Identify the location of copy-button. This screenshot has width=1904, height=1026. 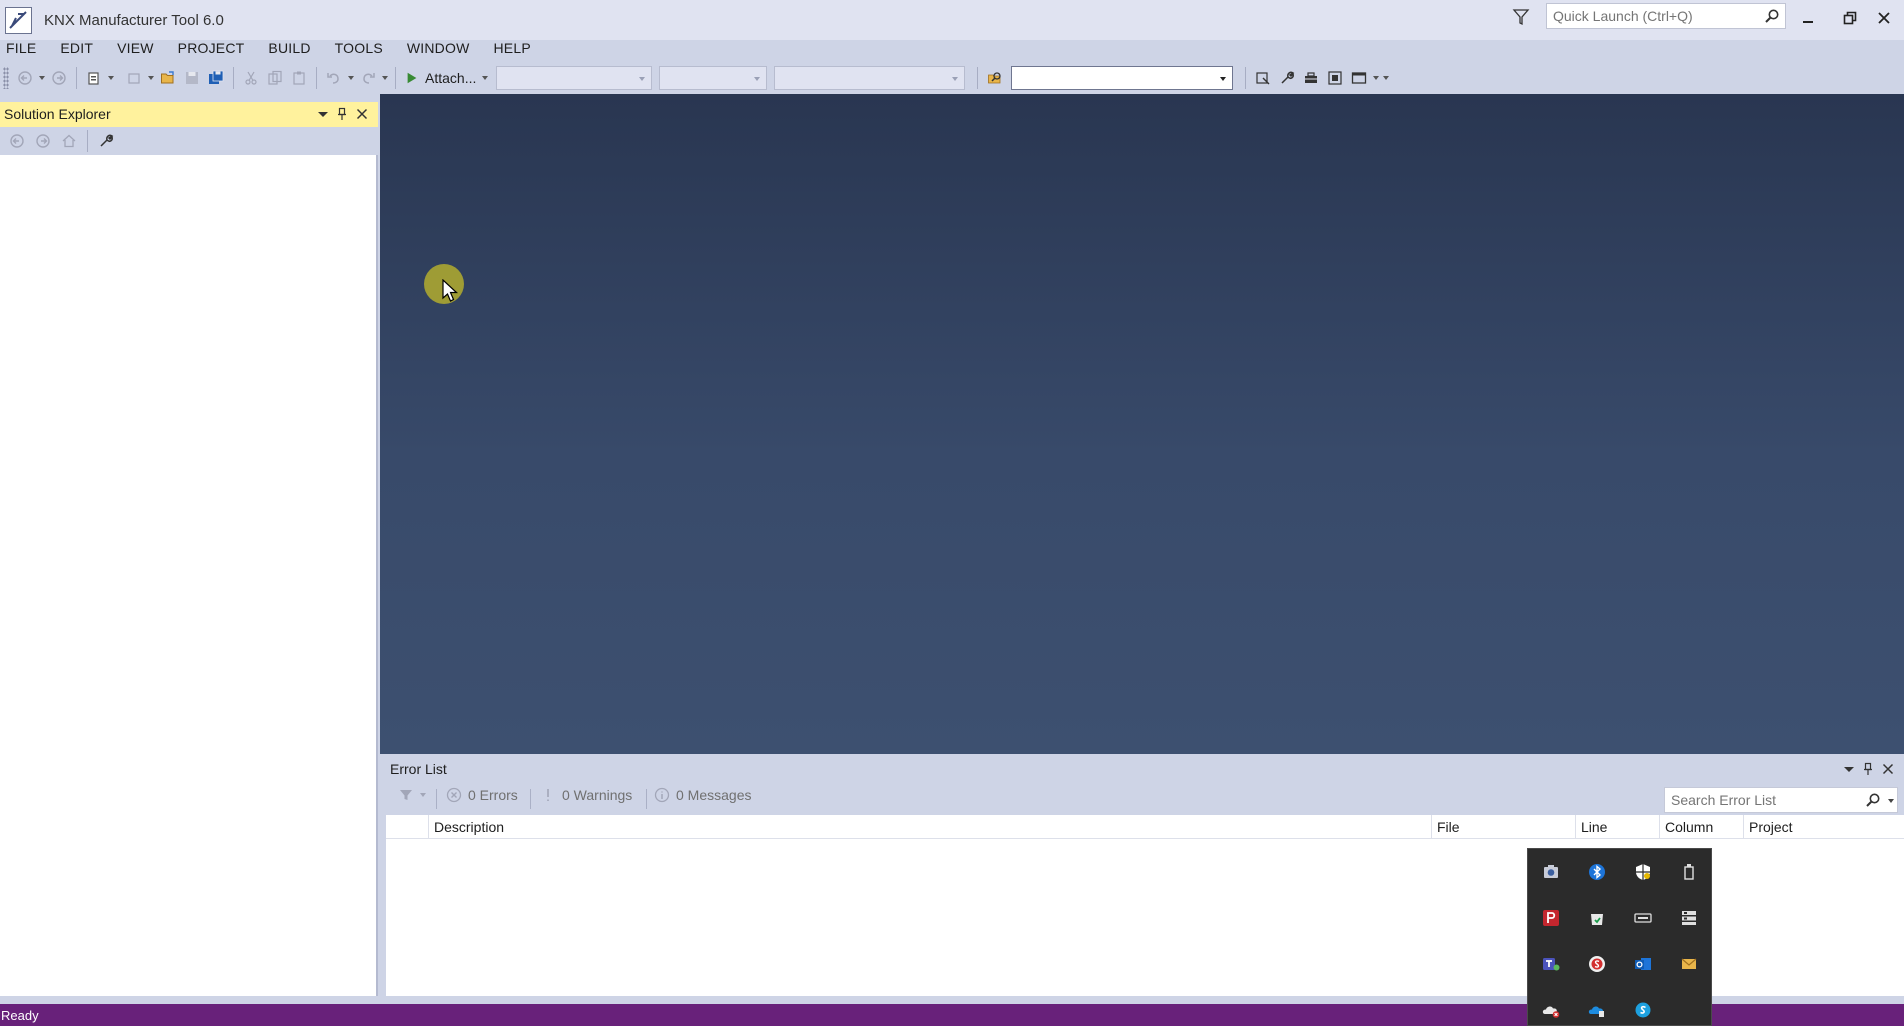
(275, 78).